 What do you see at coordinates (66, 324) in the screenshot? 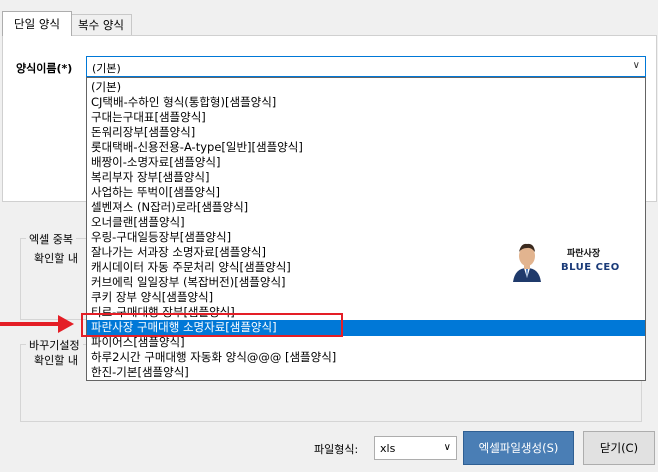
I see `highlight-arrow-icon` at bounding box center [66, 324].